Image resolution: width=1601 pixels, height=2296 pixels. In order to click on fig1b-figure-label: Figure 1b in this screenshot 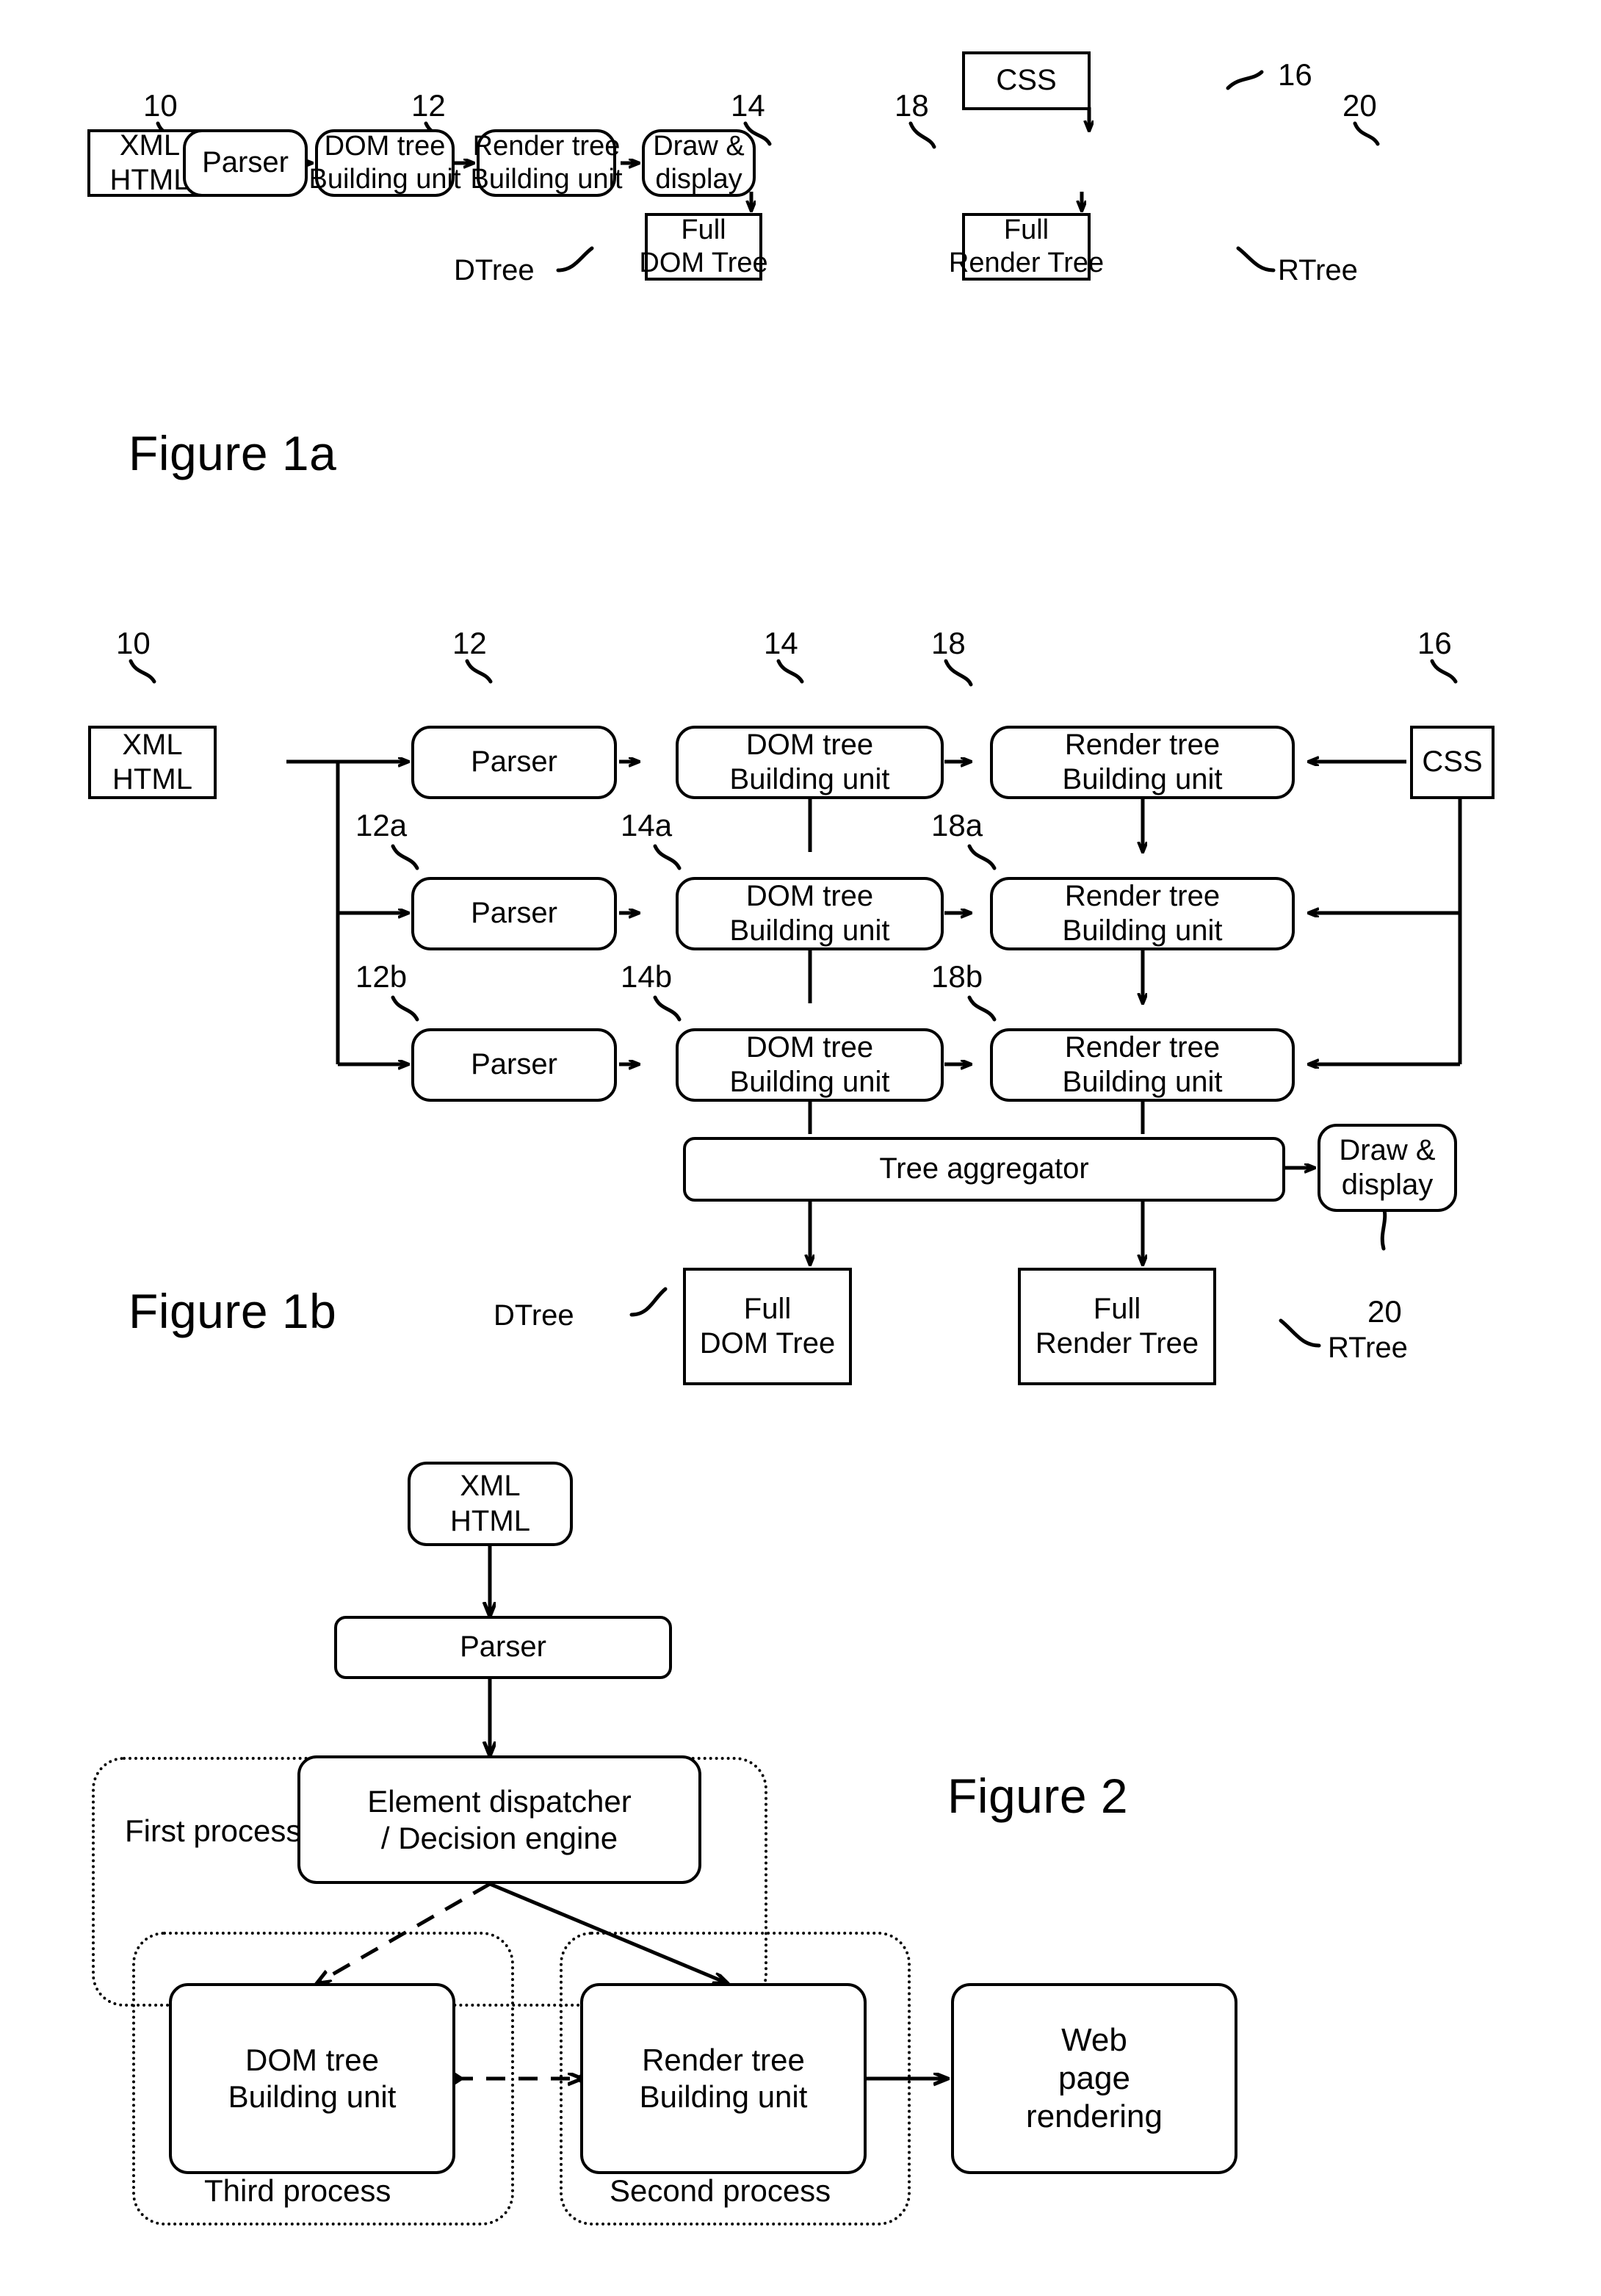, I will do `click(233, 1311)`.